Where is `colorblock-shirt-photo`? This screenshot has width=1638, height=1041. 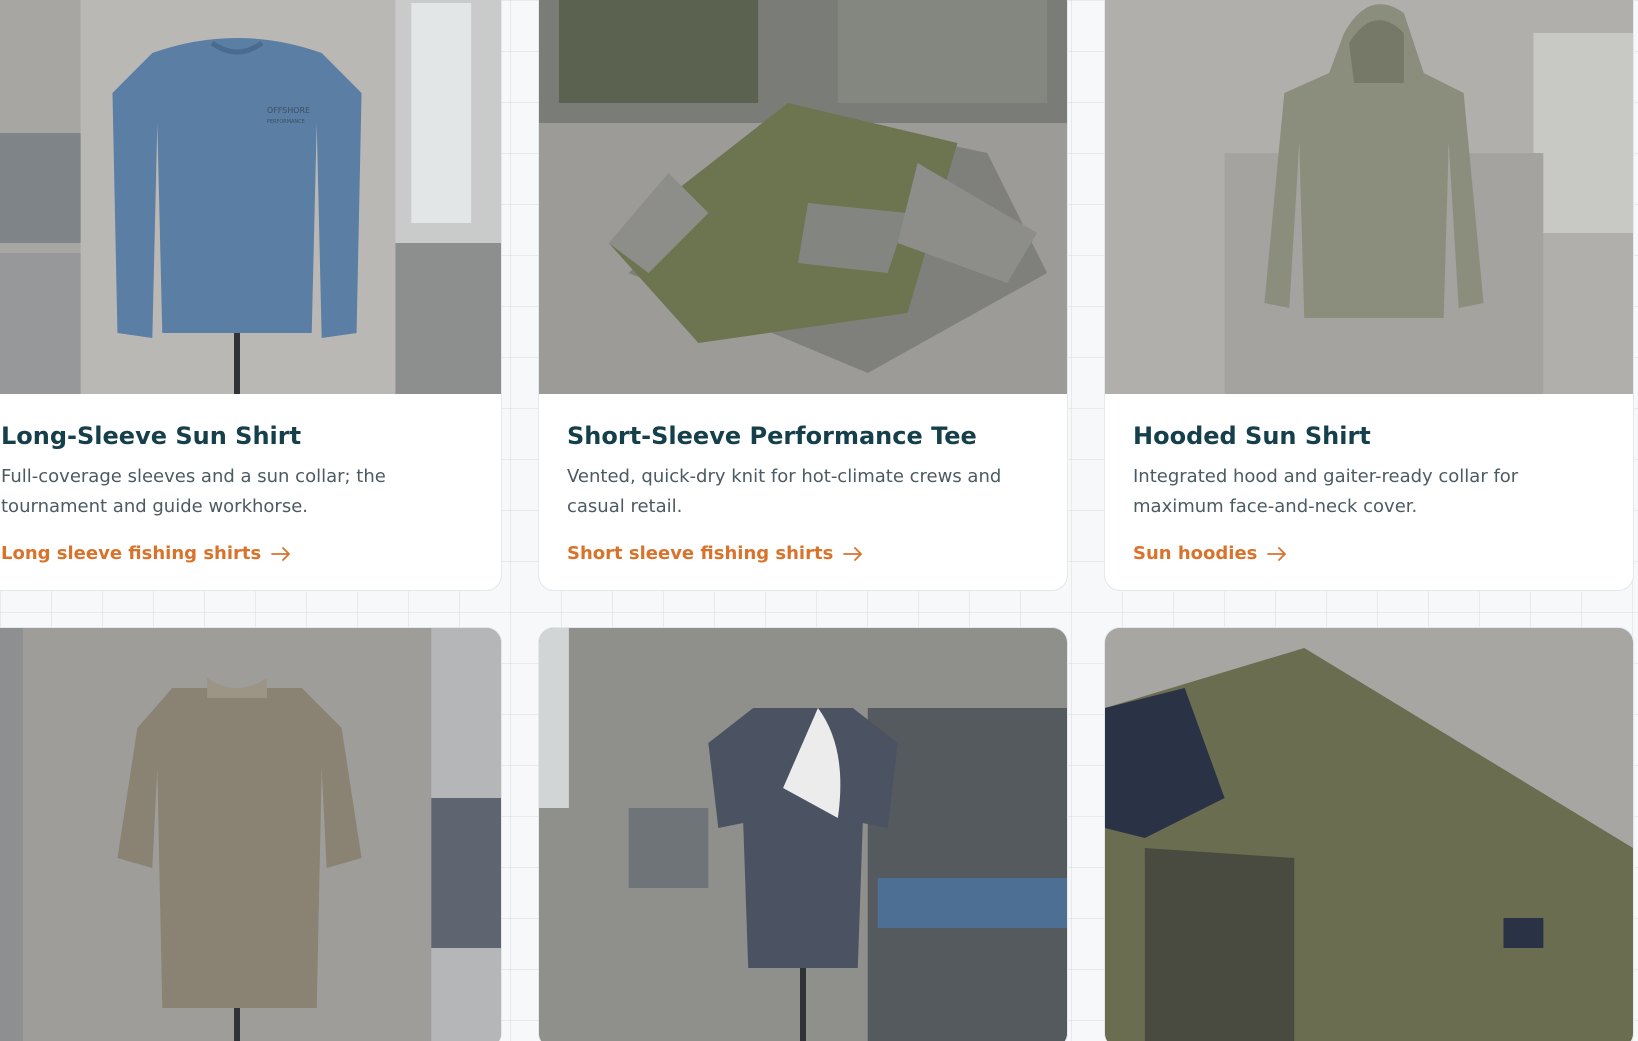
colorblock-shirt-photo is located at coordinates (1369, 834).